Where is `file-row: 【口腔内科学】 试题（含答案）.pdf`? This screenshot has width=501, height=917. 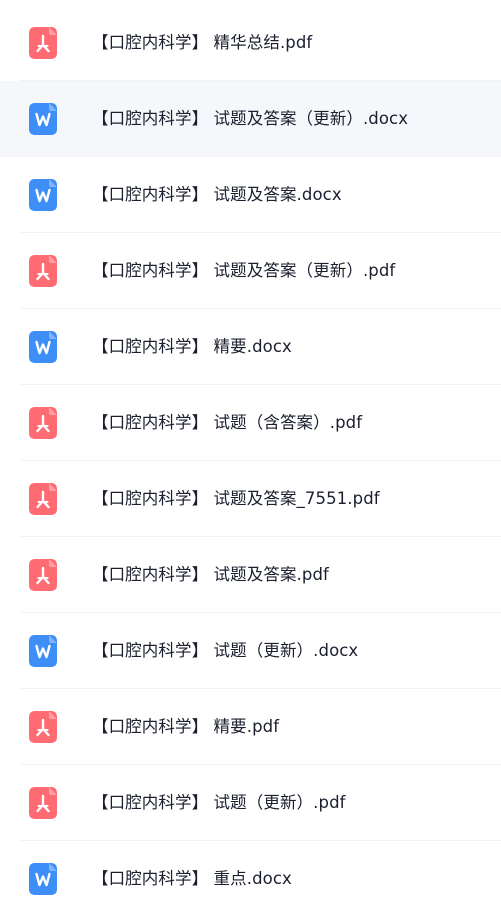 file-row: 【口腔内科学】 试题（含答案）.pdf is located at coordinates (250, 423).